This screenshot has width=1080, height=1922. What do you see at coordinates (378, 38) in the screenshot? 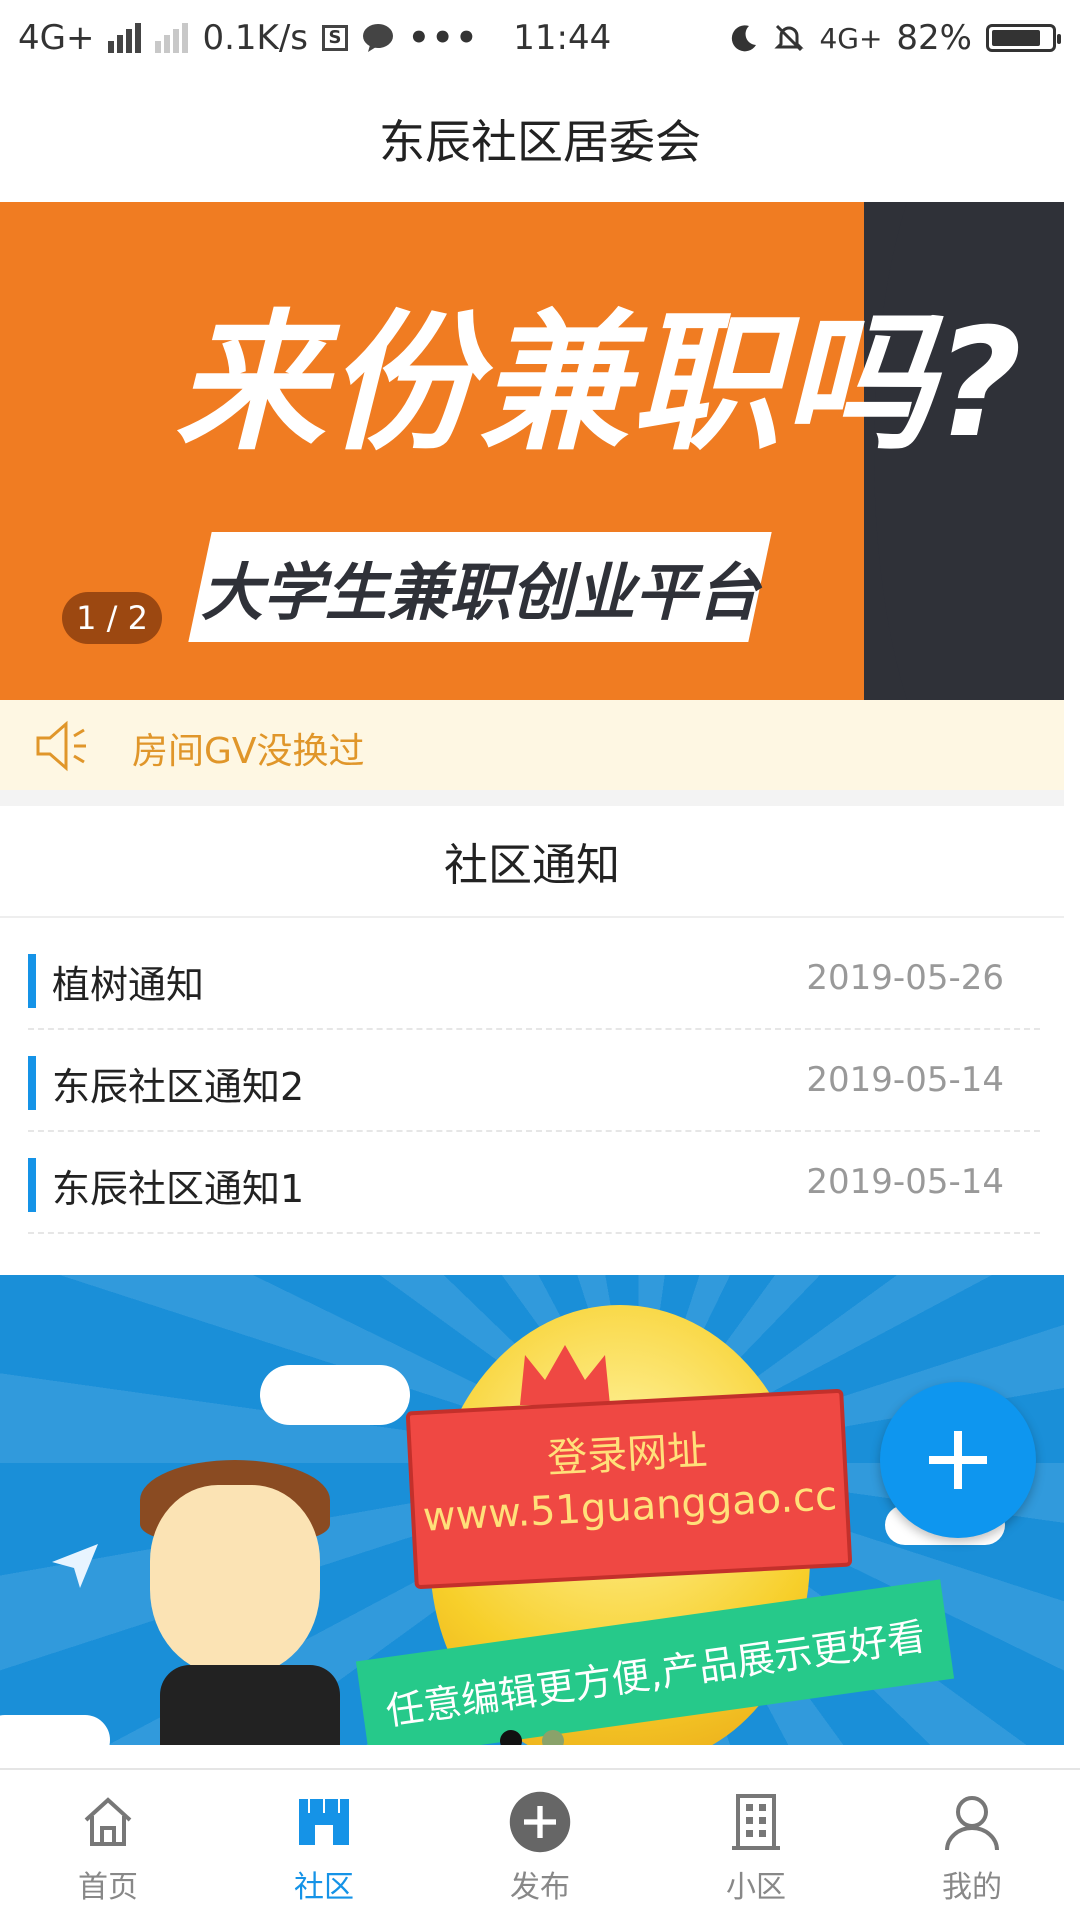
I see `chat-bubble-icon` at bounding box center [378, 38].